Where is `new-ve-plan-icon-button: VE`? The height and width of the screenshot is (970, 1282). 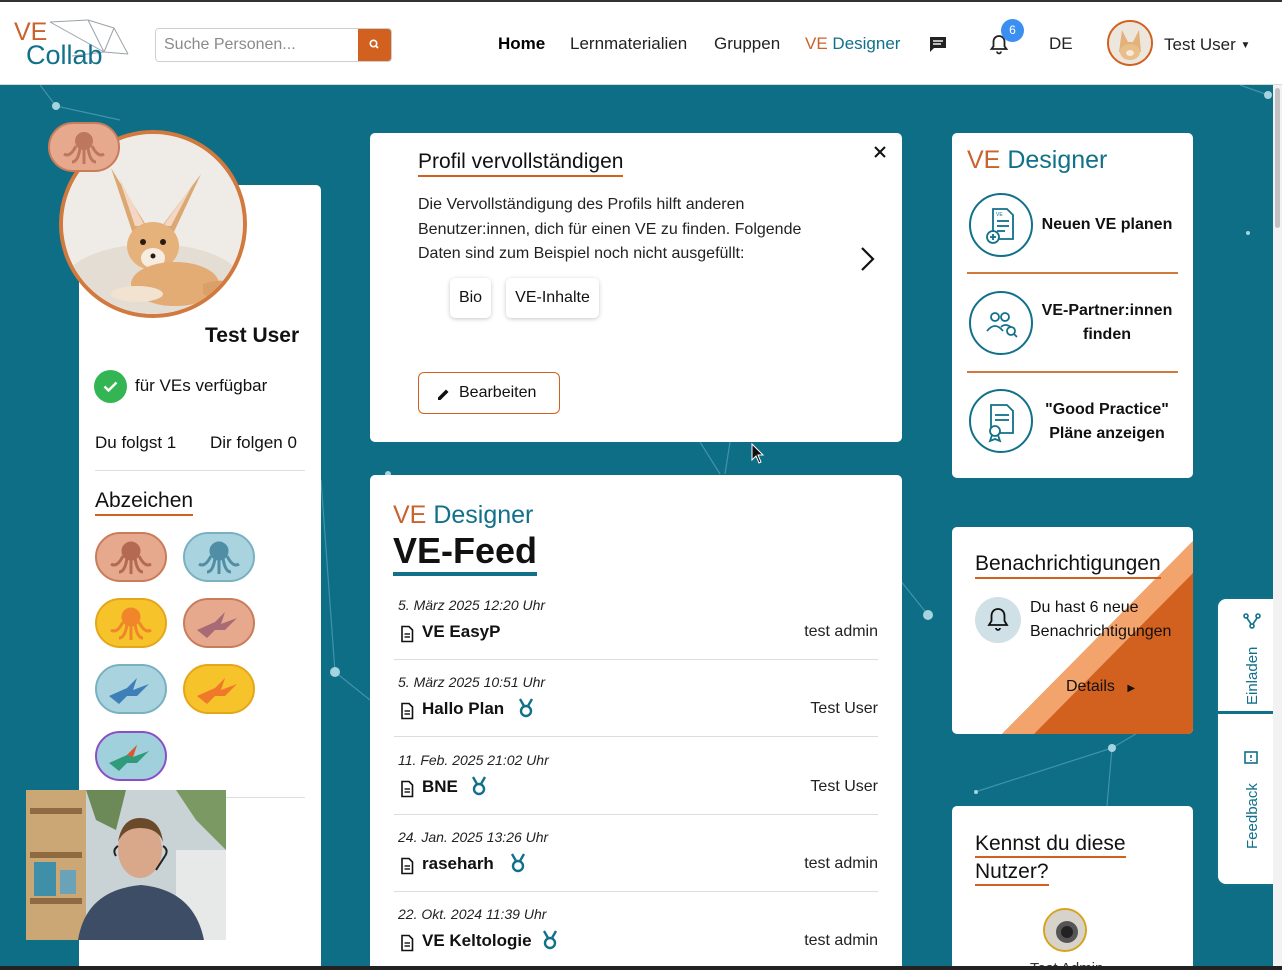 new-ve-plan-icon-button: VE is located at coordinates (1001, 225).